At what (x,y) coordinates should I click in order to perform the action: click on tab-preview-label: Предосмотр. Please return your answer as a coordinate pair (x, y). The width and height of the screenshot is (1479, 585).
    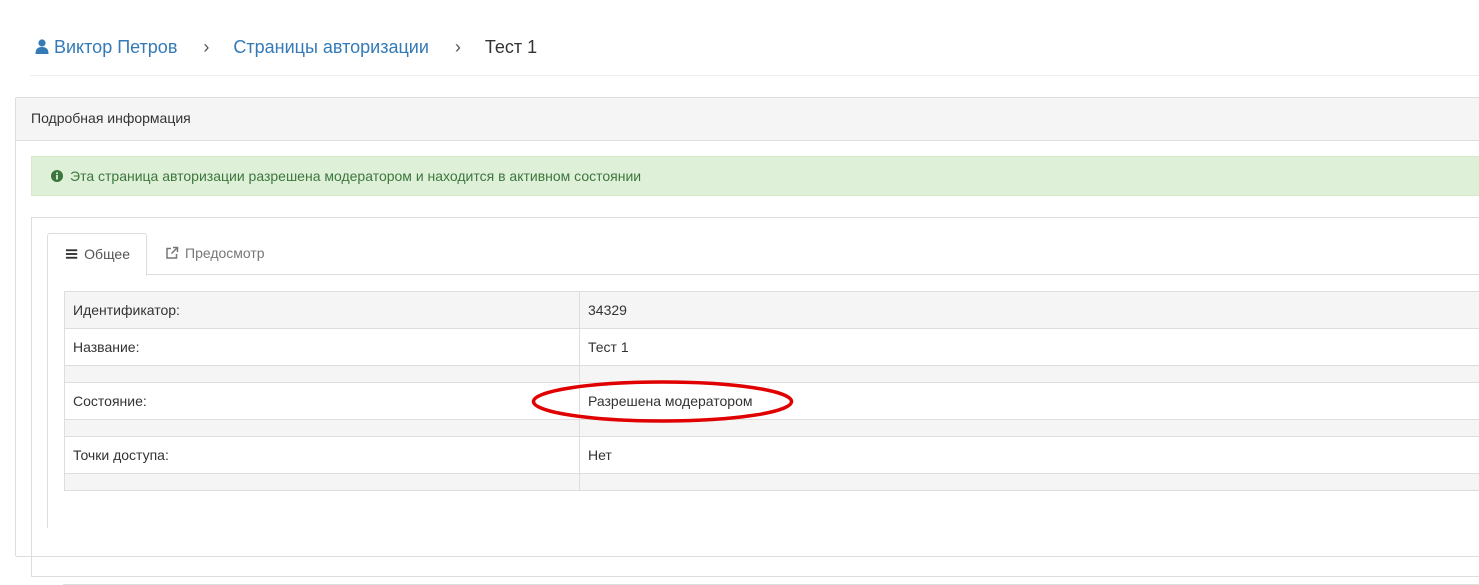
    Looking at the image, I should click on (225, 253).